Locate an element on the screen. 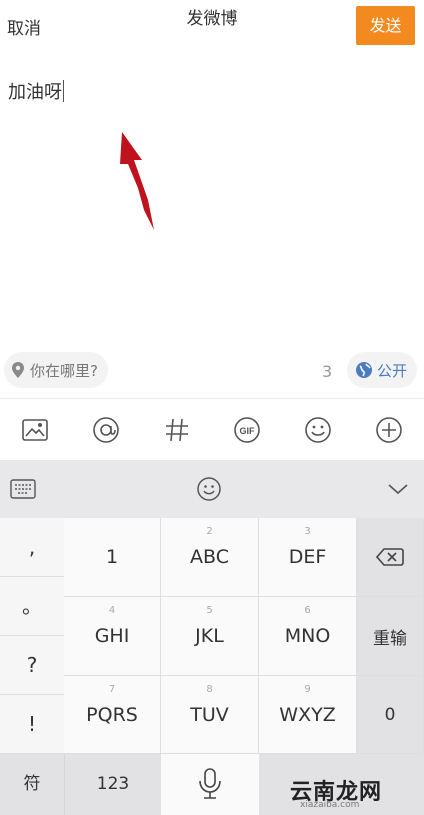  key-tuv: 8 TUV is located at coordinates (210, 715).